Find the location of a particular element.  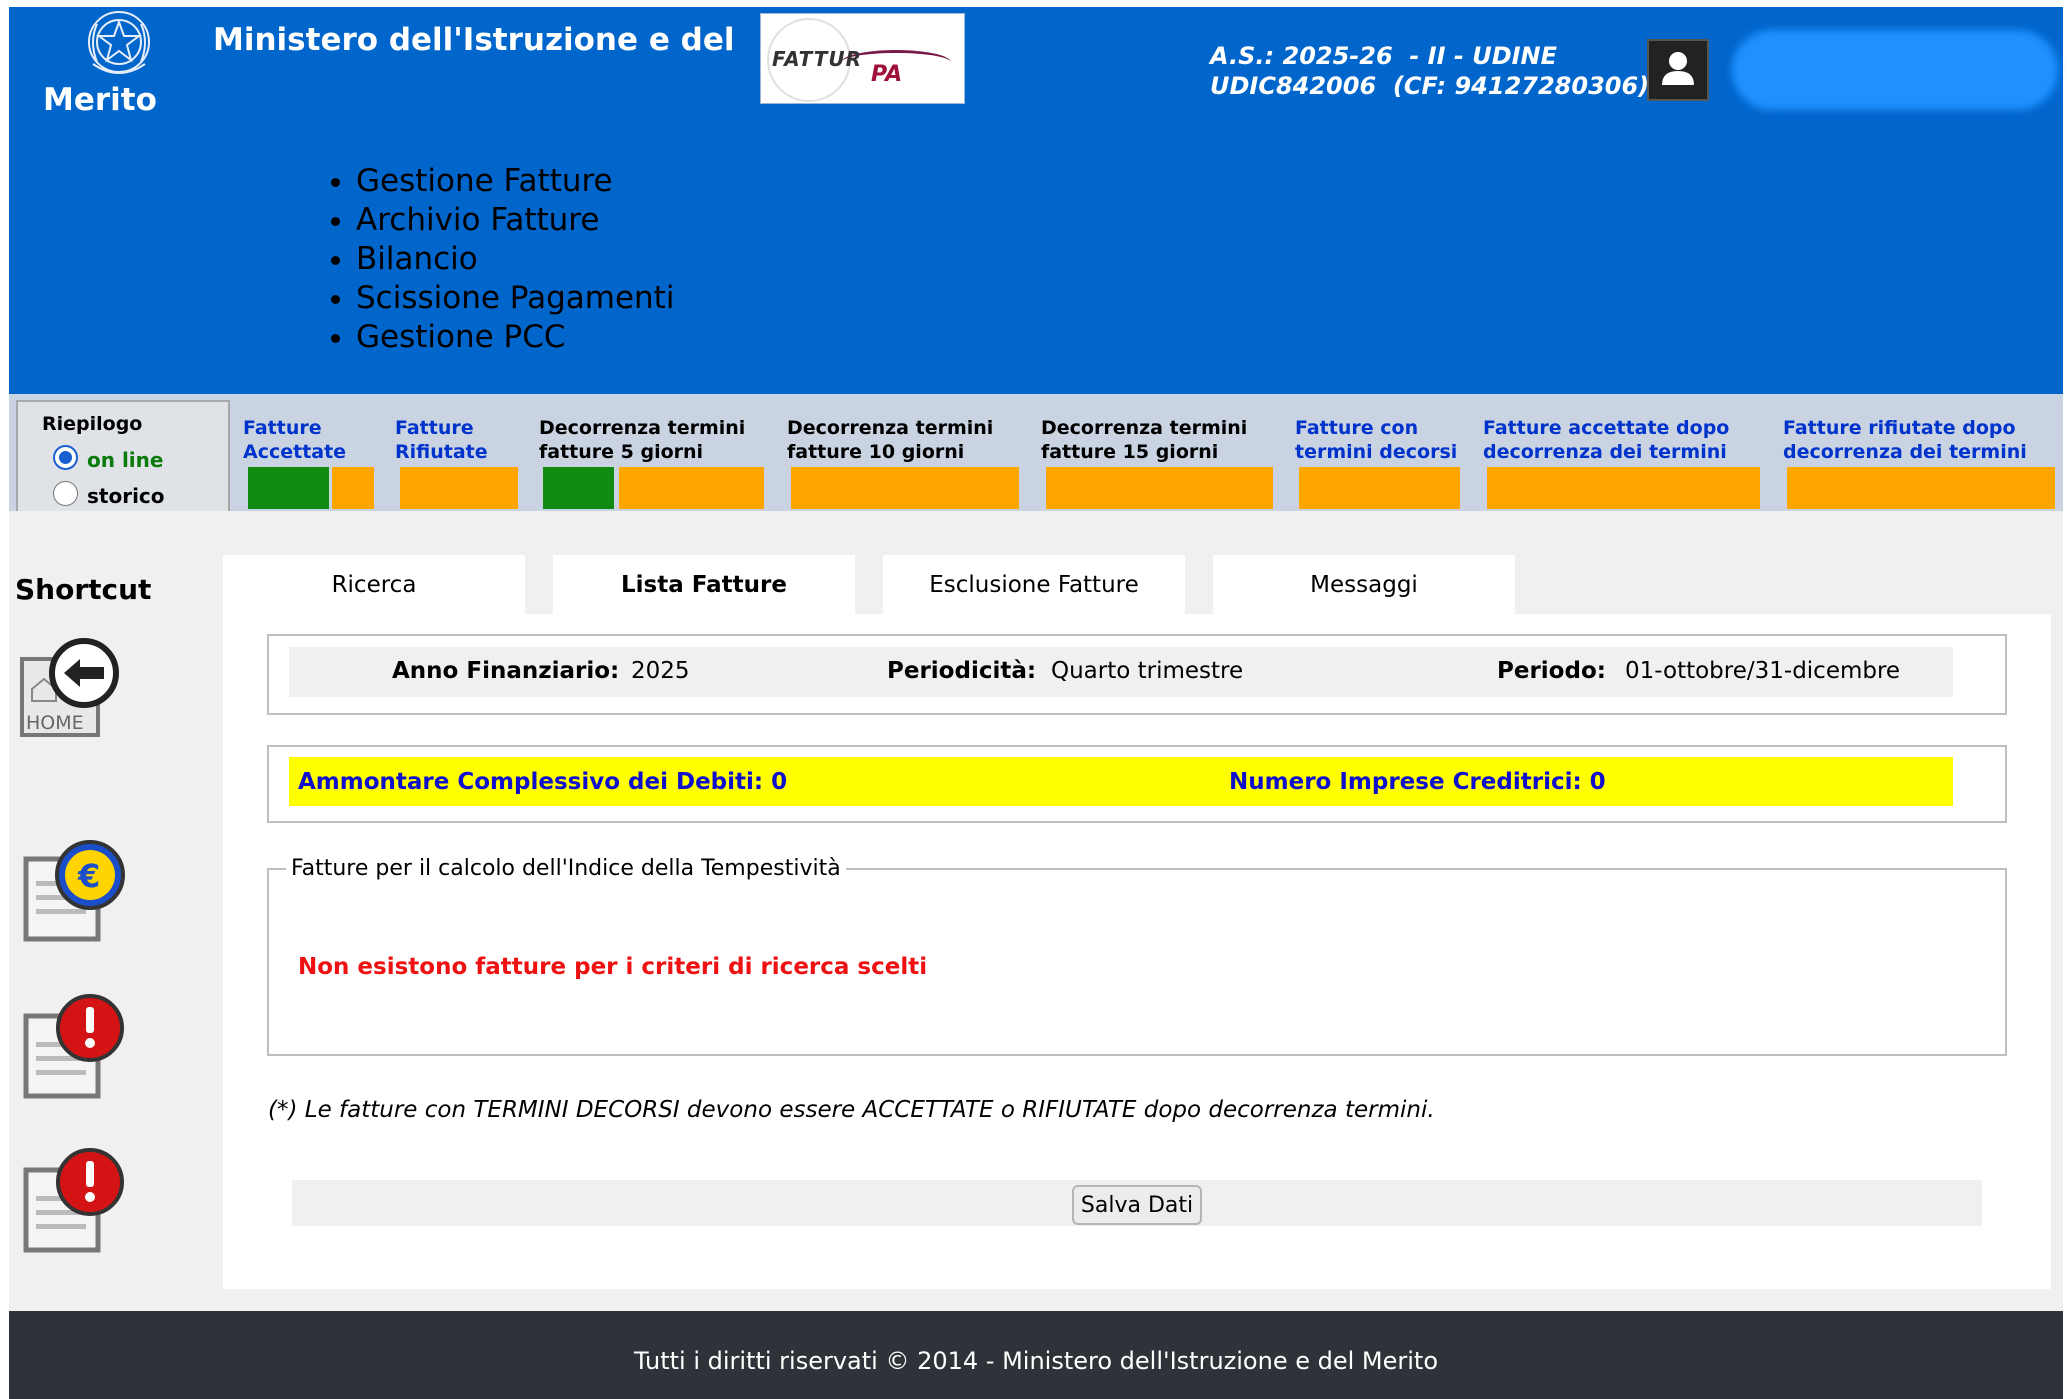

alert-document-shortcut-icon is located at coordinates (72, 1047).